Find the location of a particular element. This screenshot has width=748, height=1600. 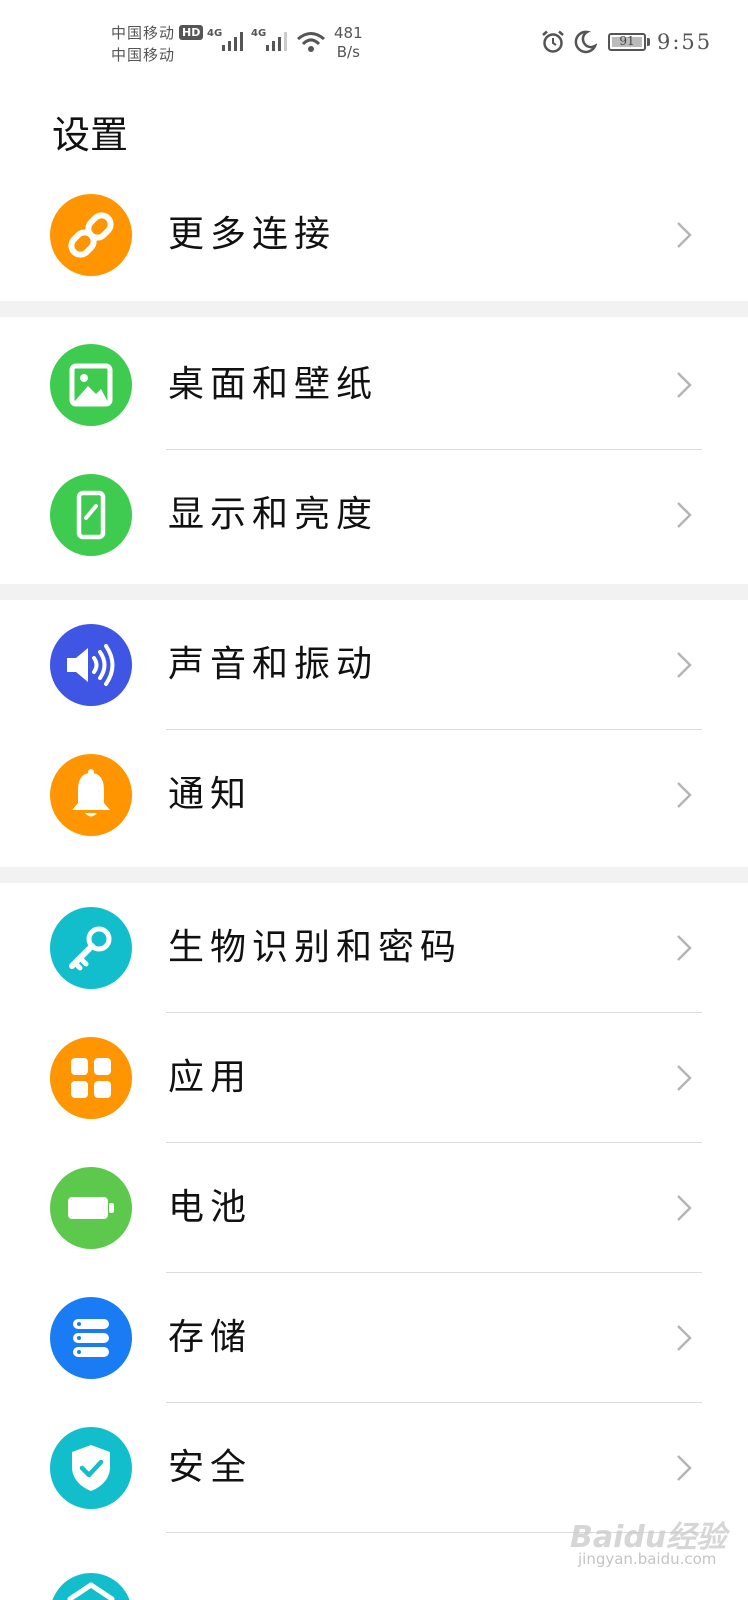

battery-icon is located at coordinates (91, 1208).